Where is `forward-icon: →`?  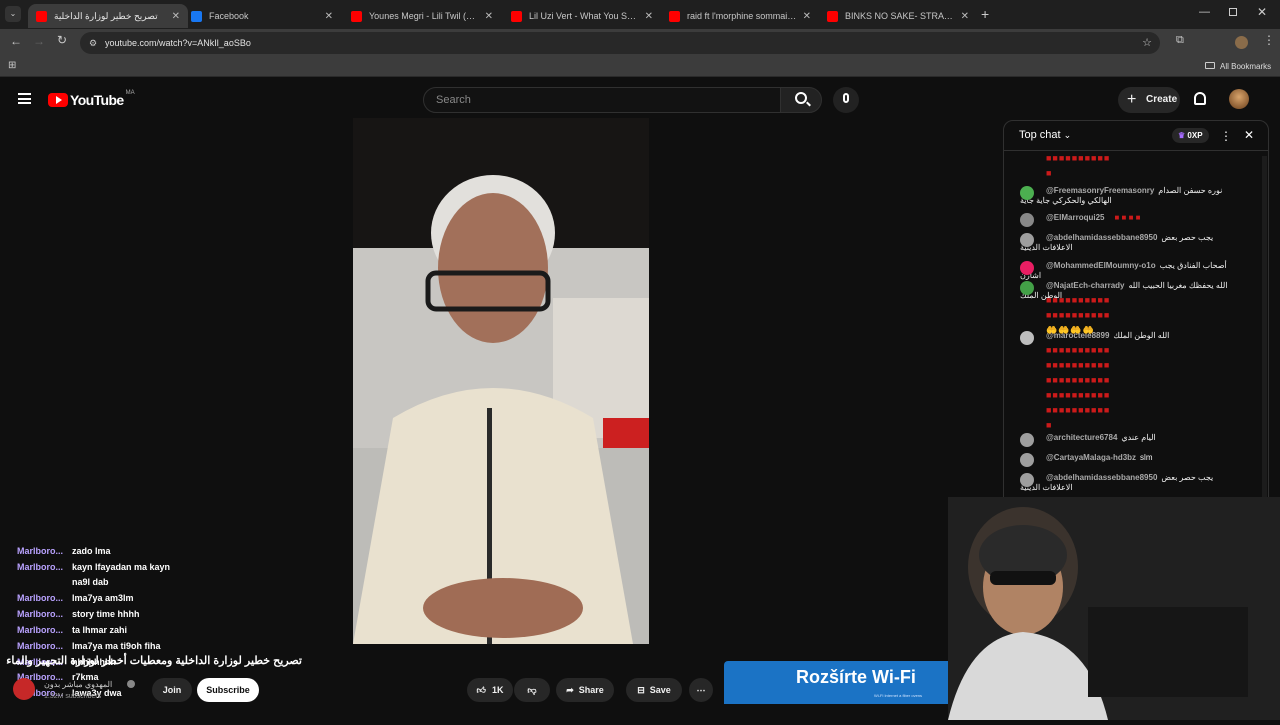
forward-icon: → is located at coordinates (39, 41).